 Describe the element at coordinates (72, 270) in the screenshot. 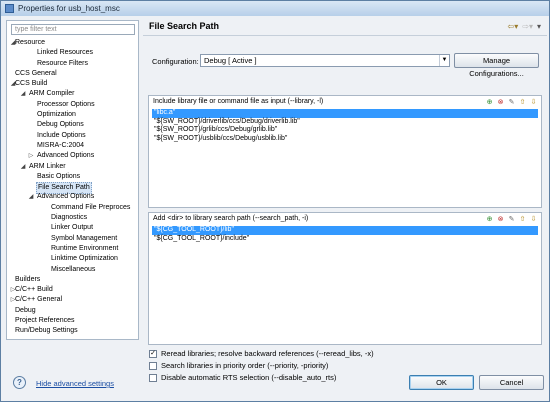

I see `tree-item: Miscellaneous` at that location.